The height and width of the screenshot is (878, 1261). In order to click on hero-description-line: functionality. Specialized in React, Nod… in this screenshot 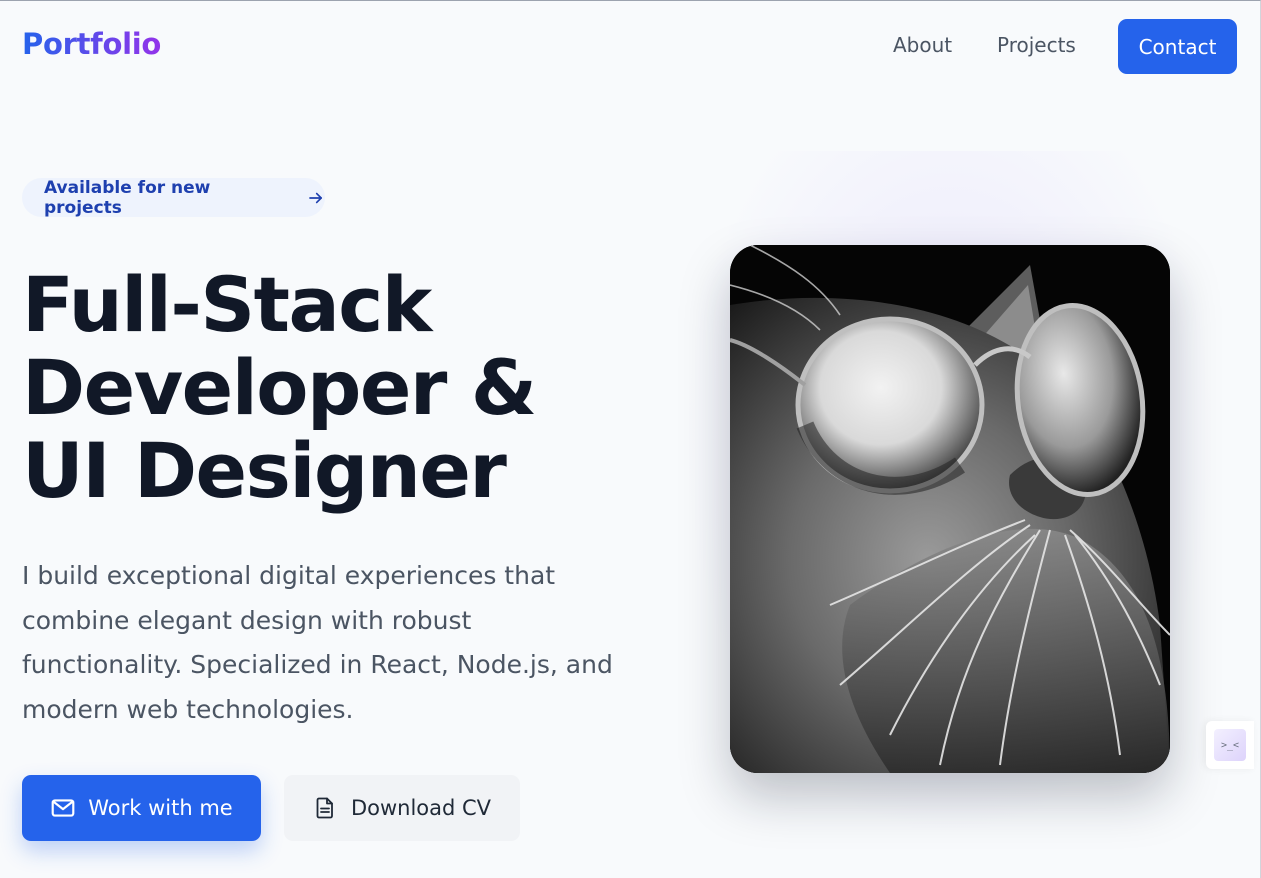, I will do `click(317, 664)`.